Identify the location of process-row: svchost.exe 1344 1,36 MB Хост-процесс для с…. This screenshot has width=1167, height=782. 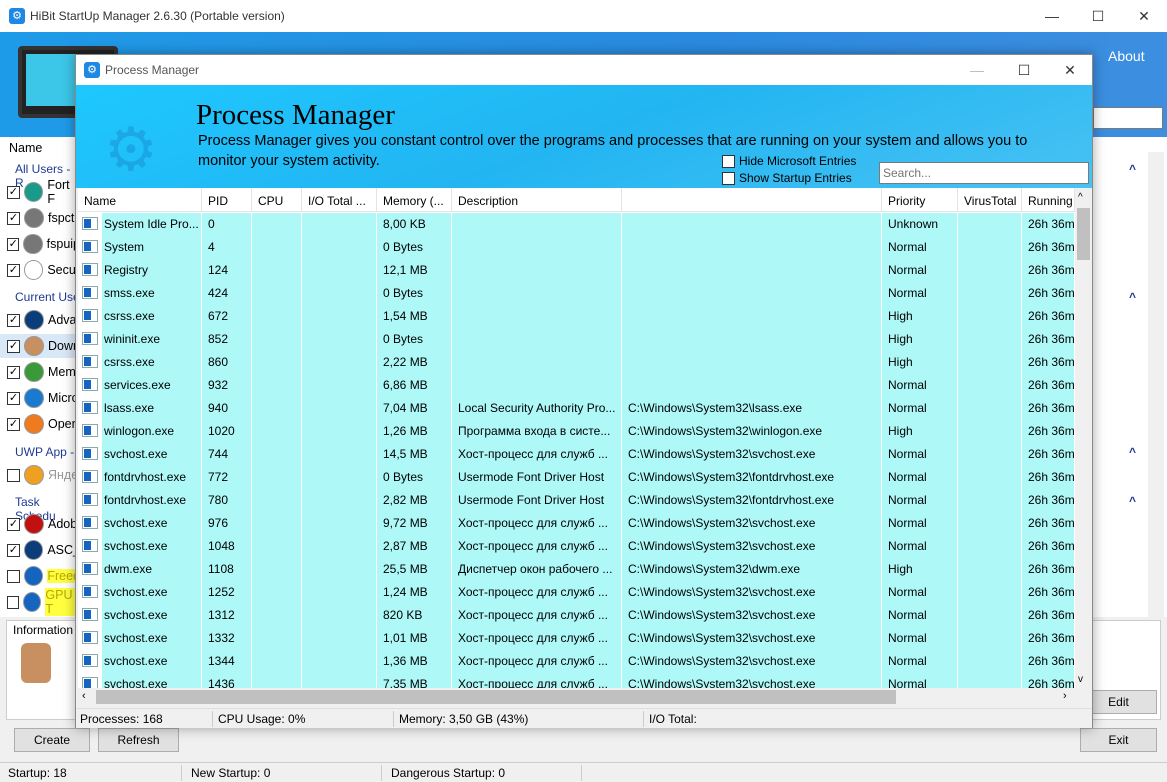
(576, 661).